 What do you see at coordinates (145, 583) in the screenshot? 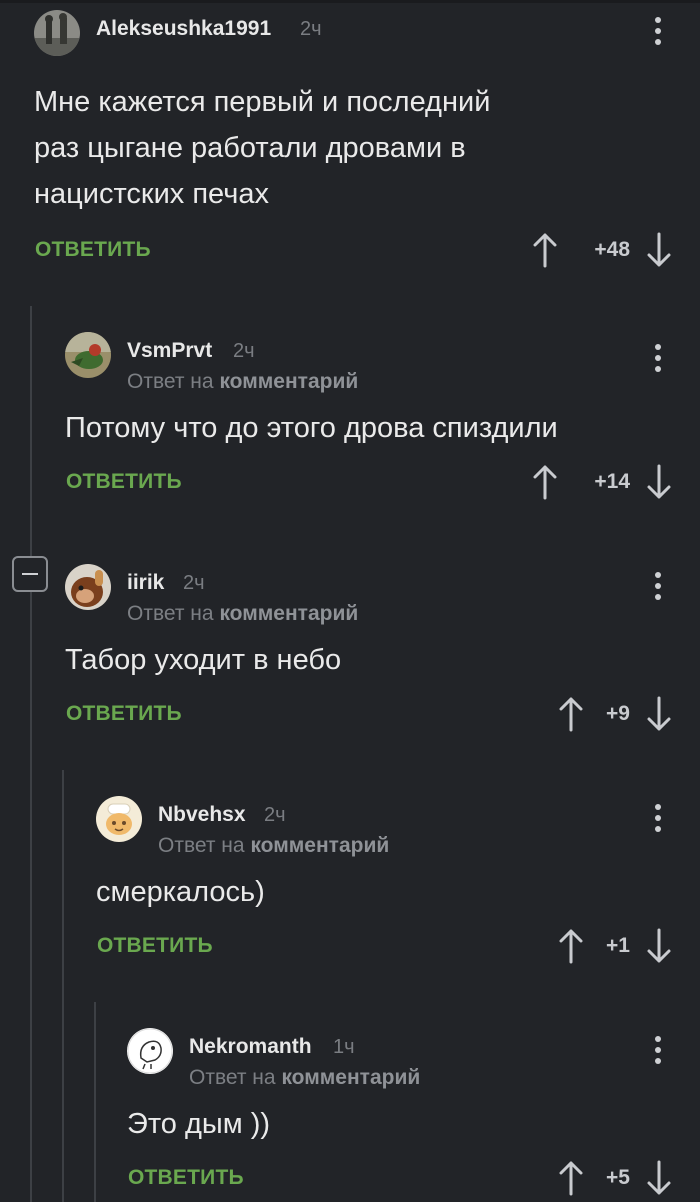
I see `username: iirik` at bounding box center [145, 583].